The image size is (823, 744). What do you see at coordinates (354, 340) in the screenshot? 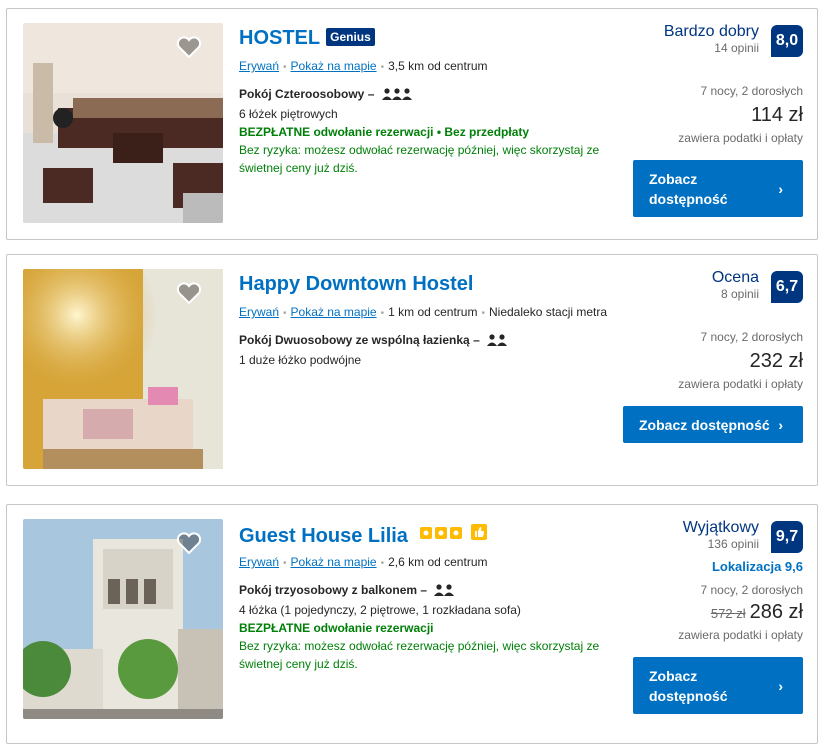
I see `room-type: Pokój Dwuosobowy ze wspólną łazienką` at bounding box center [354, 340].